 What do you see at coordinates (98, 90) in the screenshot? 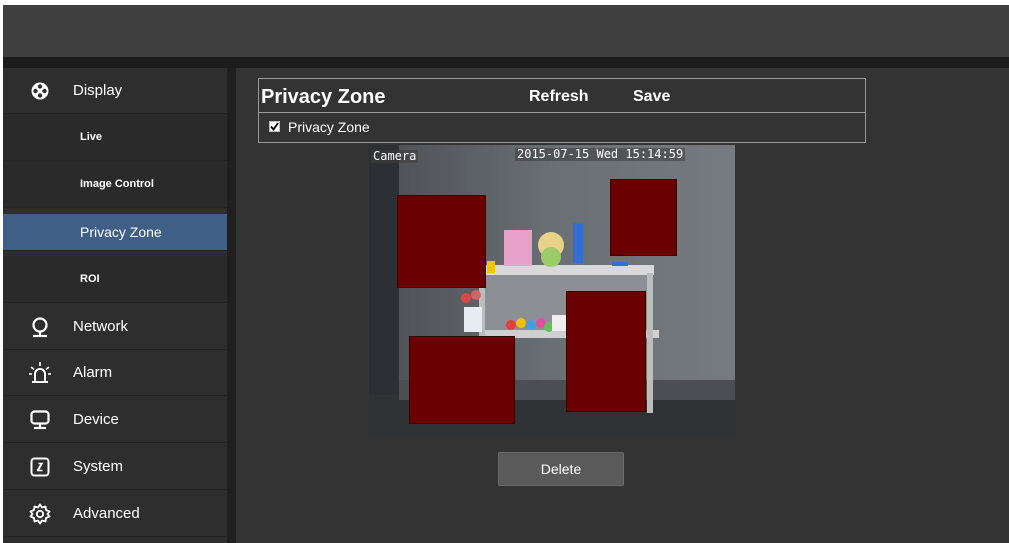
I see `sidebar-item-label: Display` at bounding box center [98, 90].